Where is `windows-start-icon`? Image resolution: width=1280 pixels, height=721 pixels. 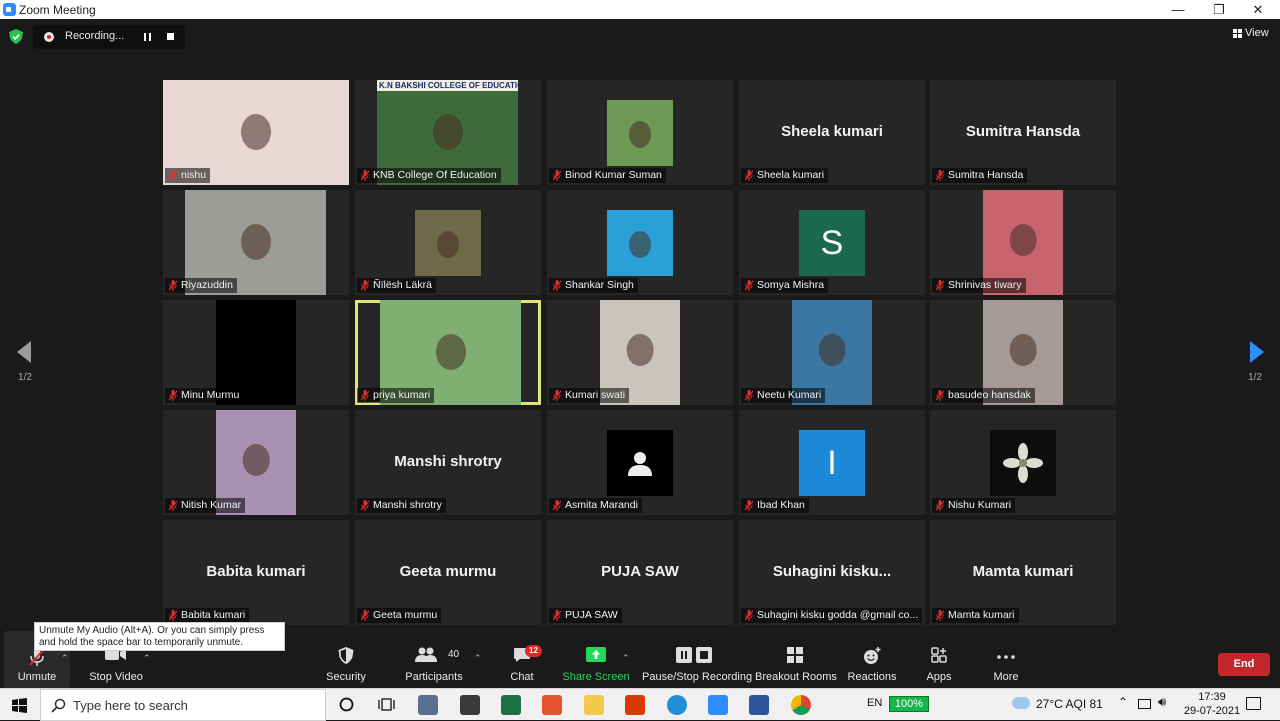 windows-start-icon is located at coordinates (19, 705).